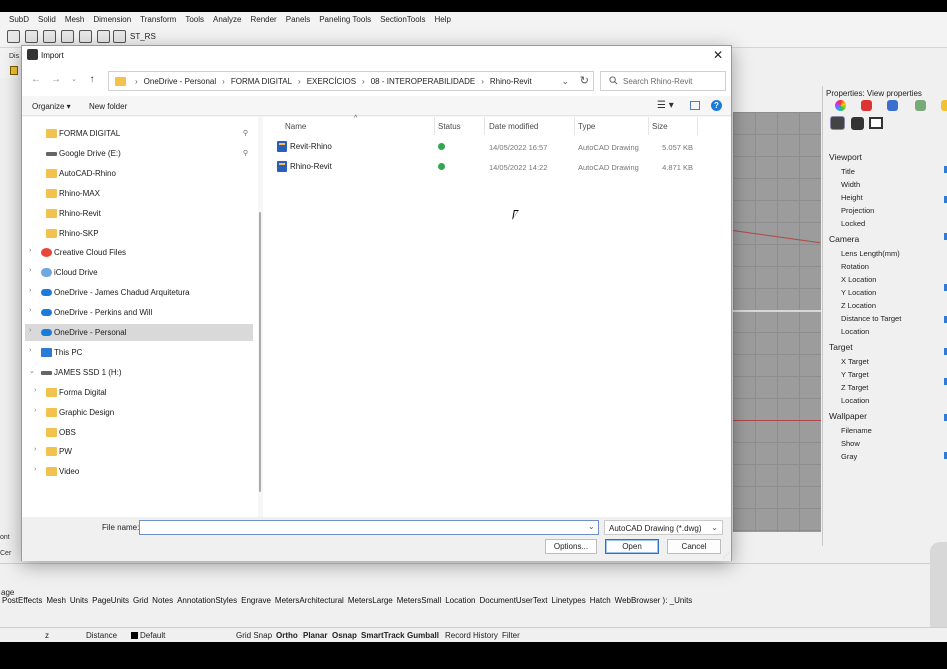  What do you see at coordinates (56, 80) in the screenshot?
I see `forward-arrow-icon: →` at bounding box center [56, 80].